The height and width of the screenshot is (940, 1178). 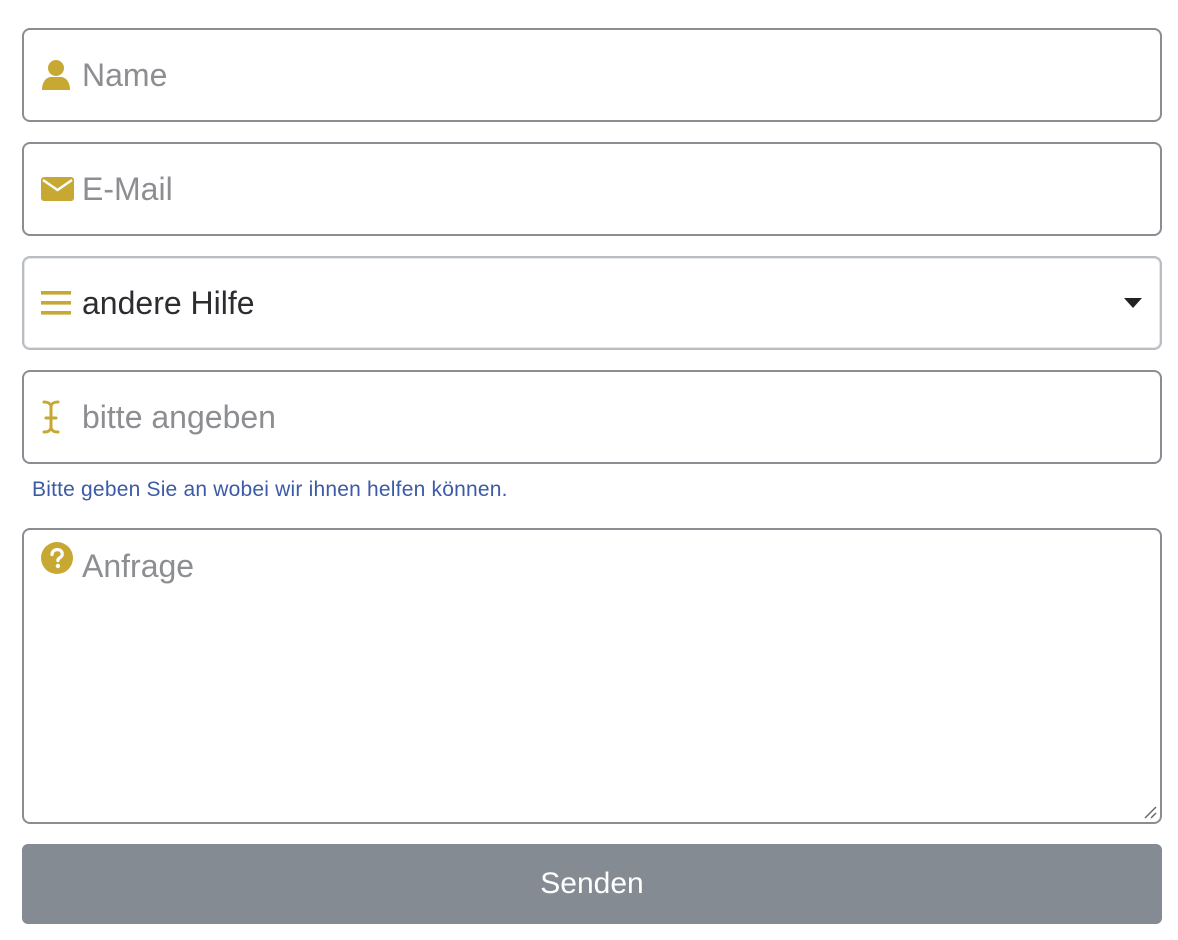 What do you see at coordinates (168, 303) in the screenshot?
I see `topic-selected-value: andere Hilfe` at bounding box center [168, 303].